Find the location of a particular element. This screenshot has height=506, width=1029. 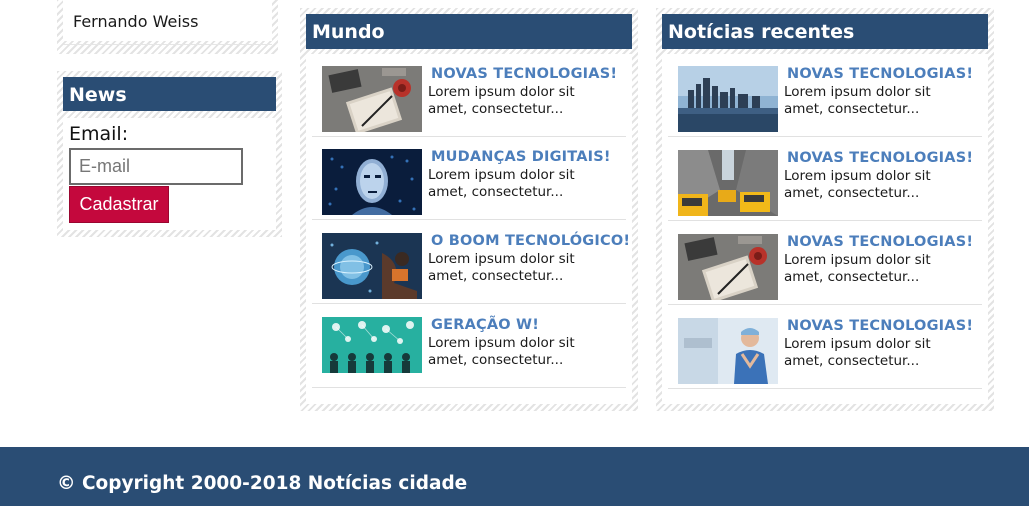

column-title: Mundo is located at coordinates (469, 31).